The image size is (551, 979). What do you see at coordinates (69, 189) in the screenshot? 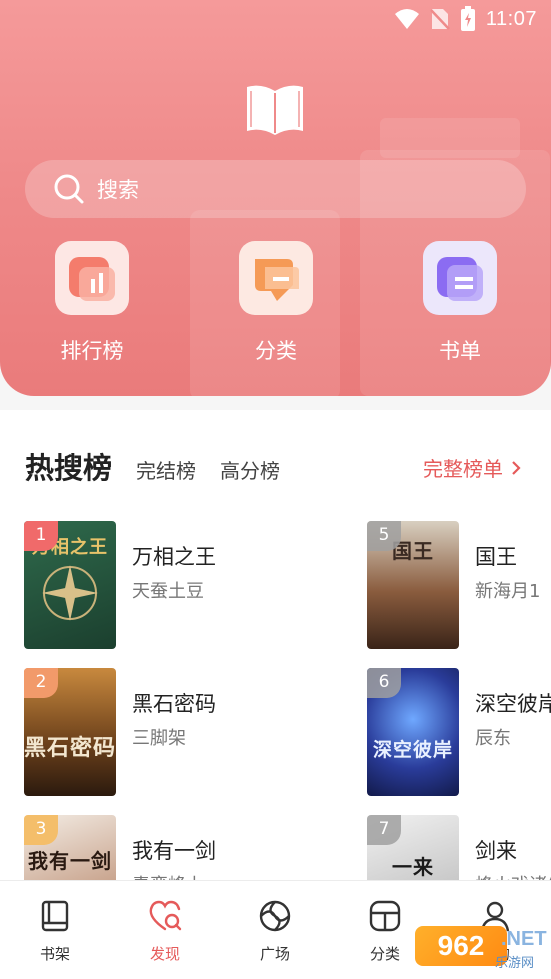
I see `search-icon` at bounding box center [69, 189].